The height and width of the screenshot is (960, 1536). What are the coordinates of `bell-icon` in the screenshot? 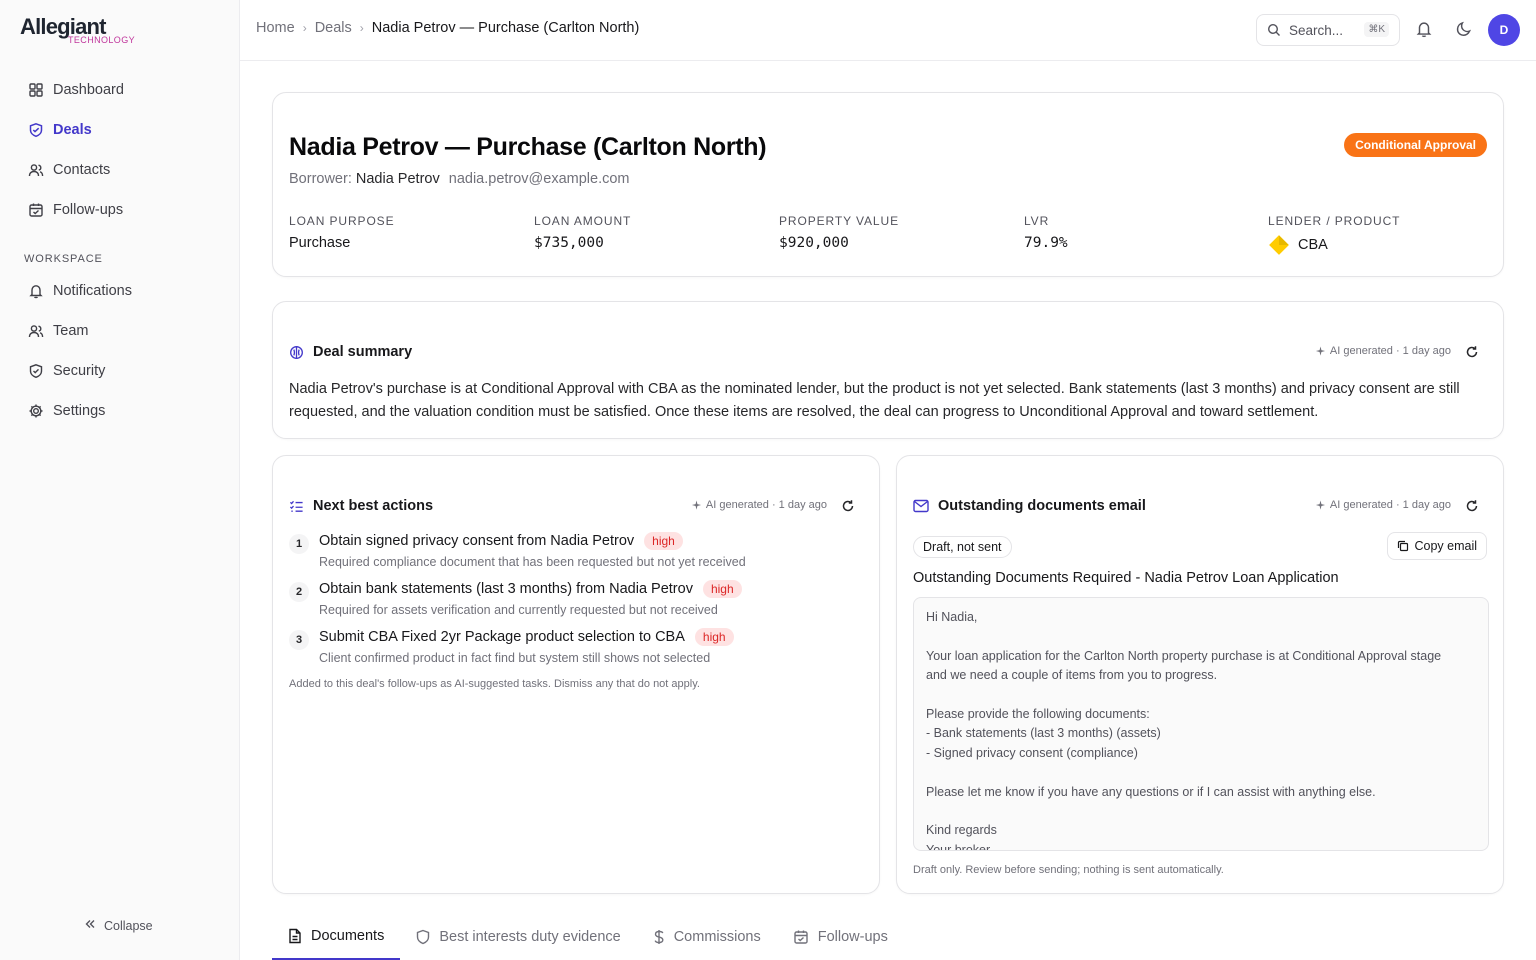 It's located at (1424, 29).